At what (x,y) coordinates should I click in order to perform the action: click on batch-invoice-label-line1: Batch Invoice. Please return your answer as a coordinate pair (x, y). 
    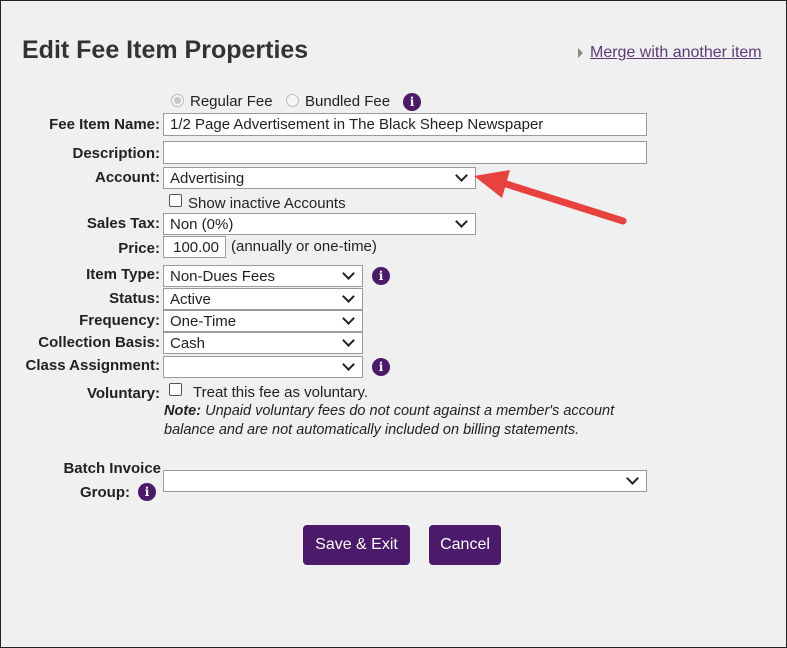
    Looking at the image, I should click on (112, 468).